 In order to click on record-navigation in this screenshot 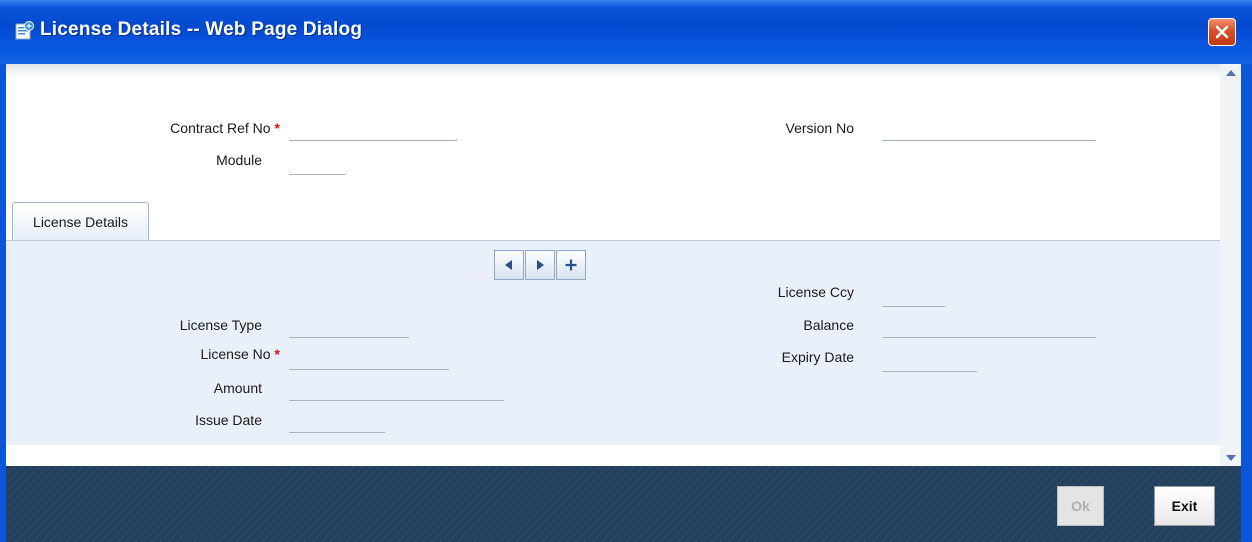, I will do `click(540, 265)`.